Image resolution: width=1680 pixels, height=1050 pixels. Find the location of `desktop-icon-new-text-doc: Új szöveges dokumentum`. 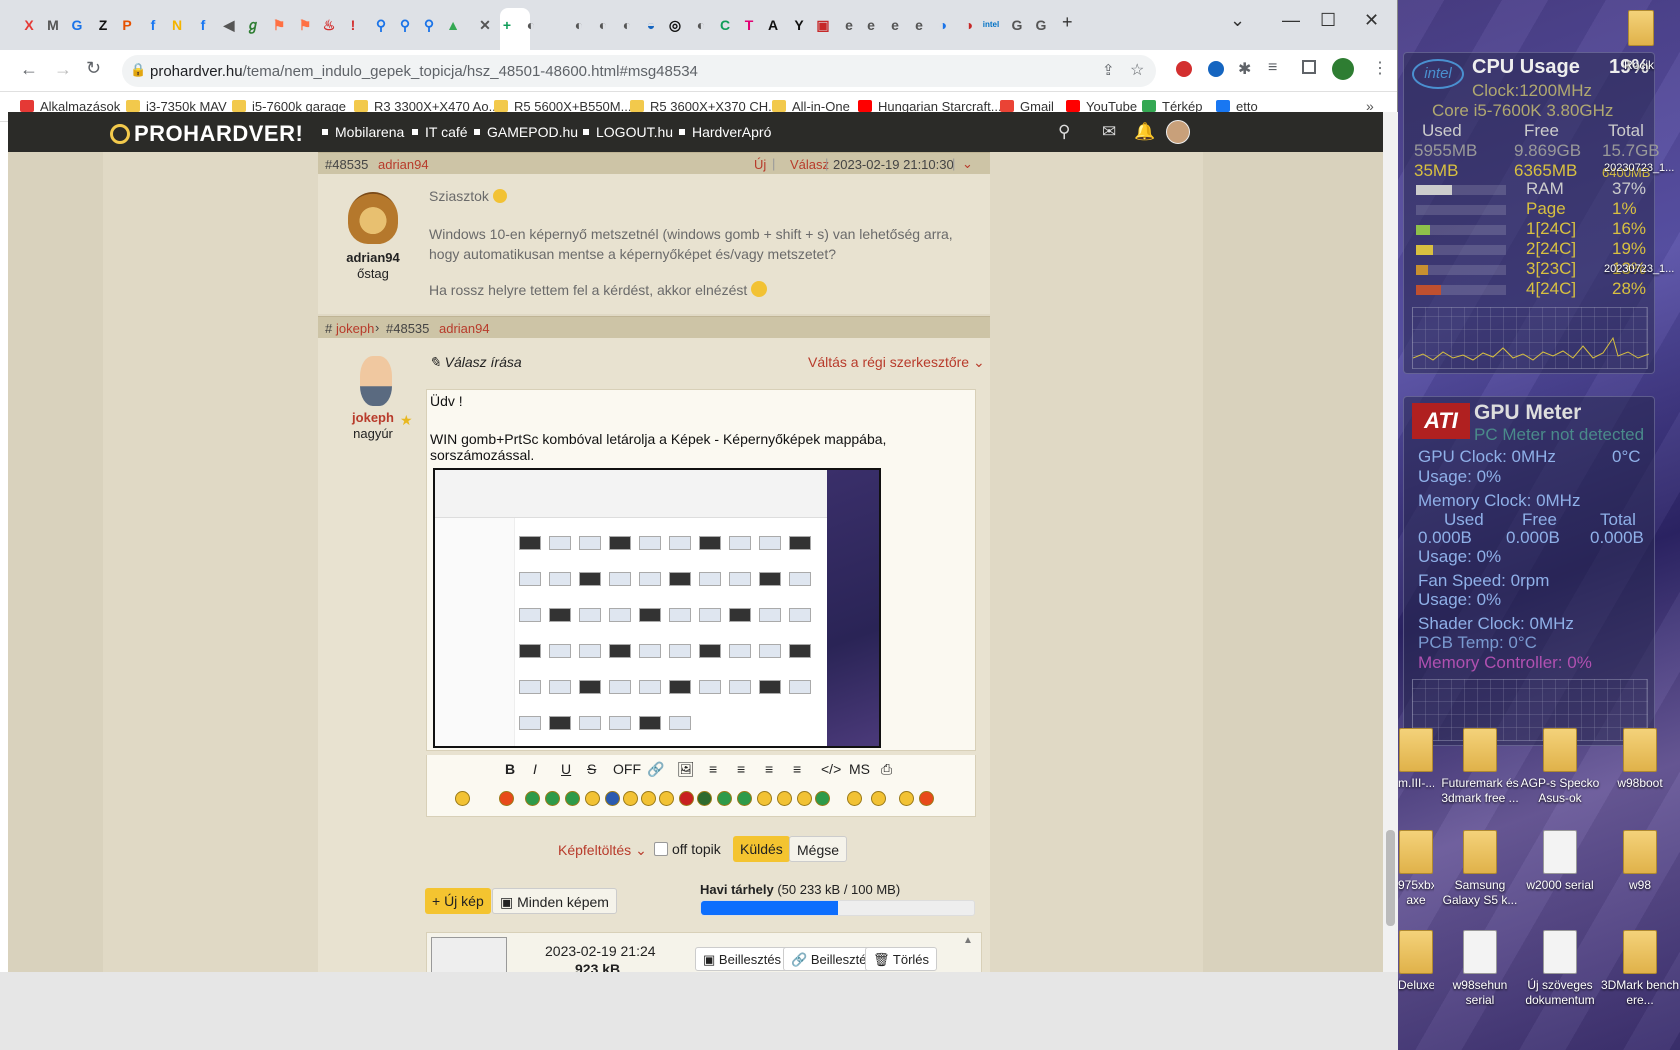

desktop-icon-new-text-doc: Új szöveges dokumentum is located at coordinates (1560, 969).